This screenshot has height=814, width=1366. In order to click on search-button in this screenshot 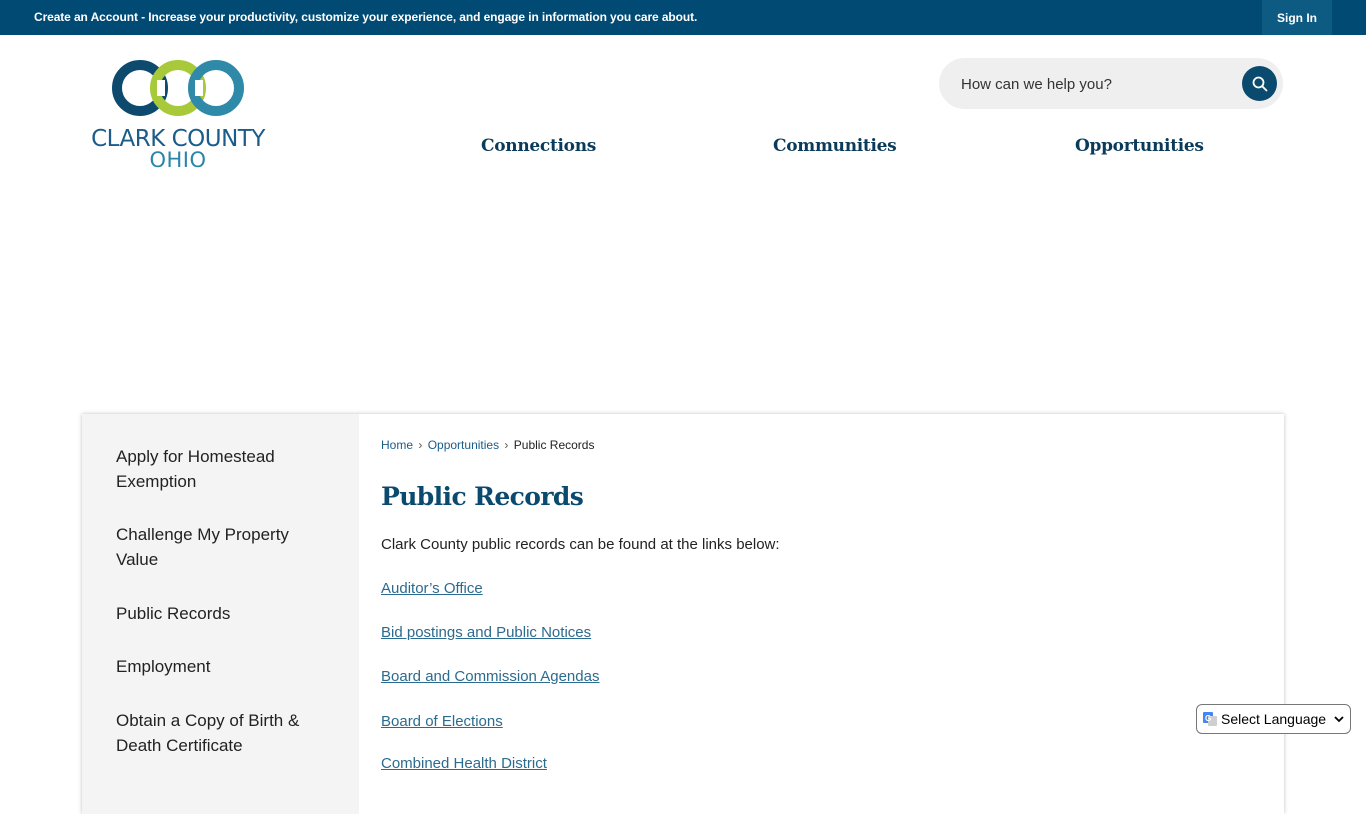, I will do `click(1259, 83)`.